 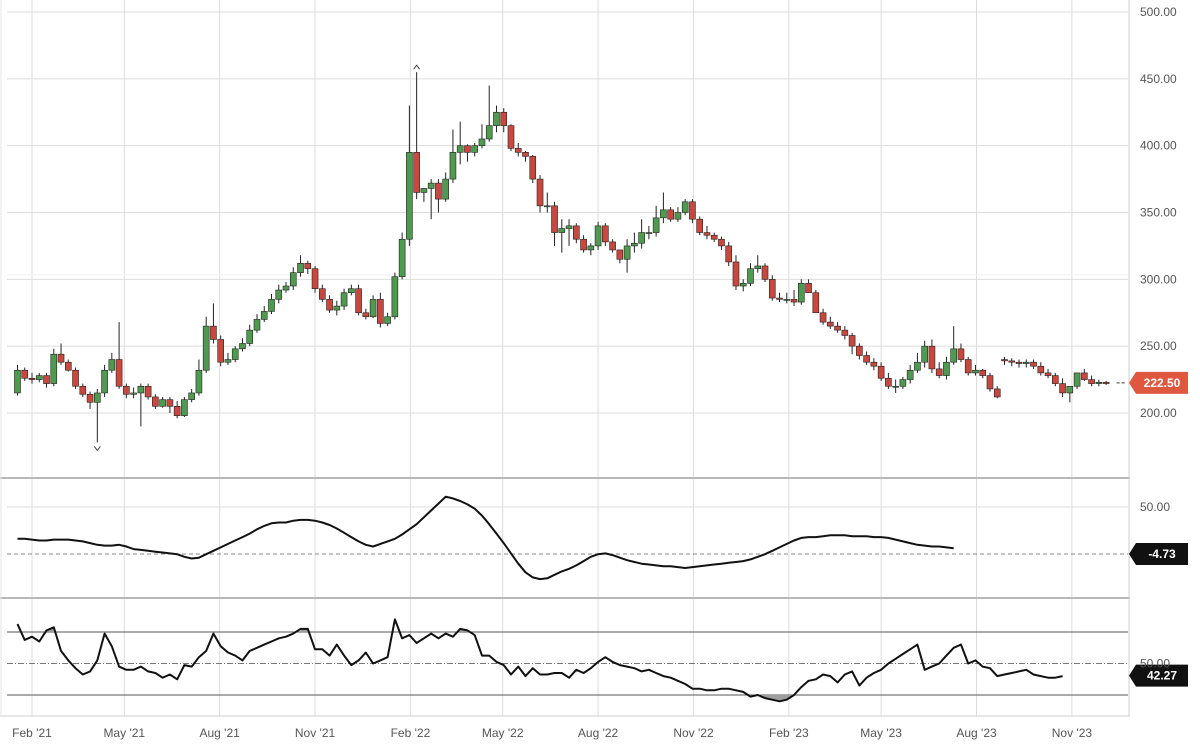 What do you see at coordinates (1072, 733) in the screenshot?
I see `x-axis-label: Nov '23` at bounding box center [1072, 733].